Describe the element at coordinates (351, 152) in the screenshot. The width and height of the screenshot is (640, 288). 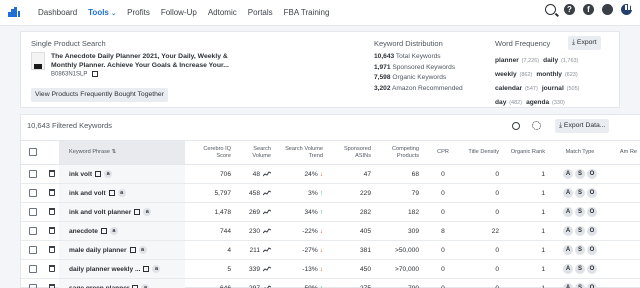
I see `header-sponsored-asins: Sponsored ASINs` at that location.